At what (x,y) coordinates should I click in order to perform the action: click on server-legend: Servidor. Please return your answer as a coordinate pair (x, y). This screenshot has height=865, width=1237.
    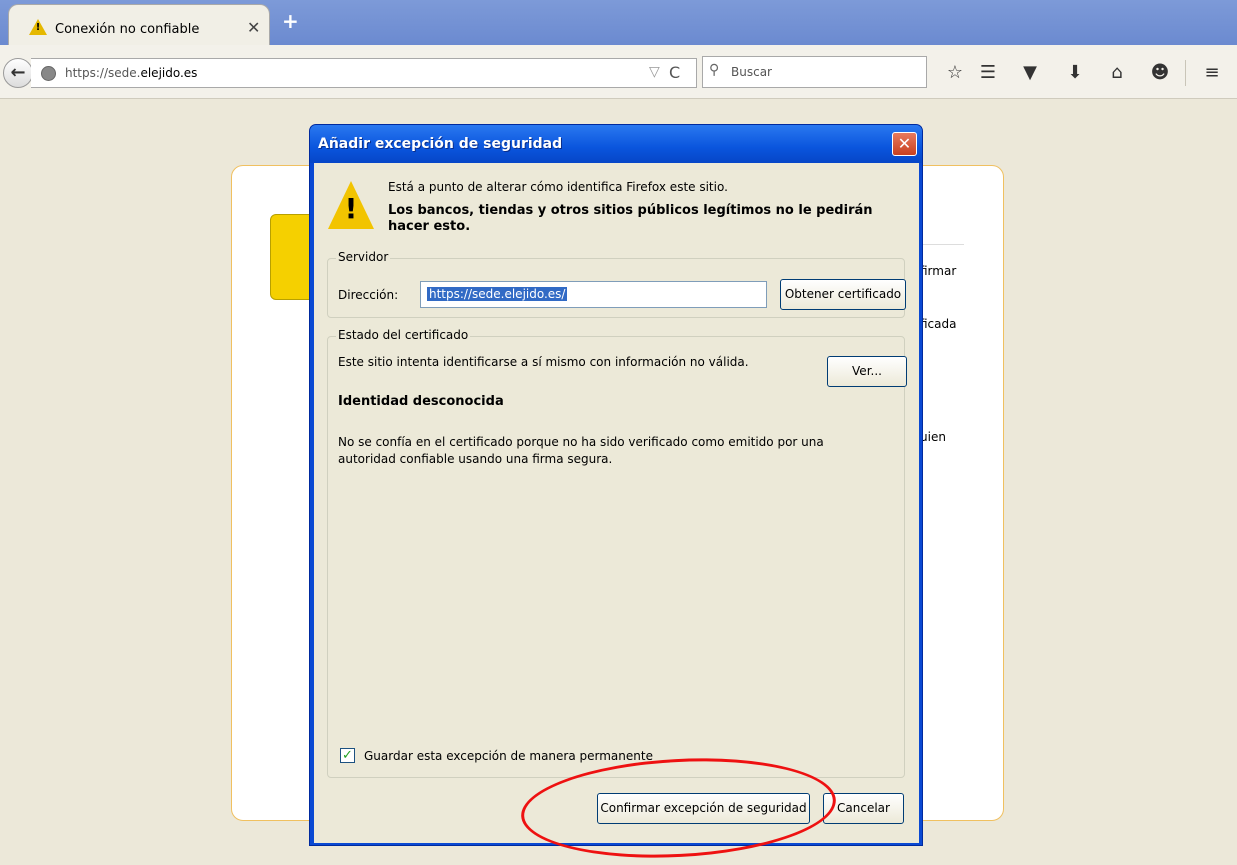
    Looking at the image, I should click on (363, 257).